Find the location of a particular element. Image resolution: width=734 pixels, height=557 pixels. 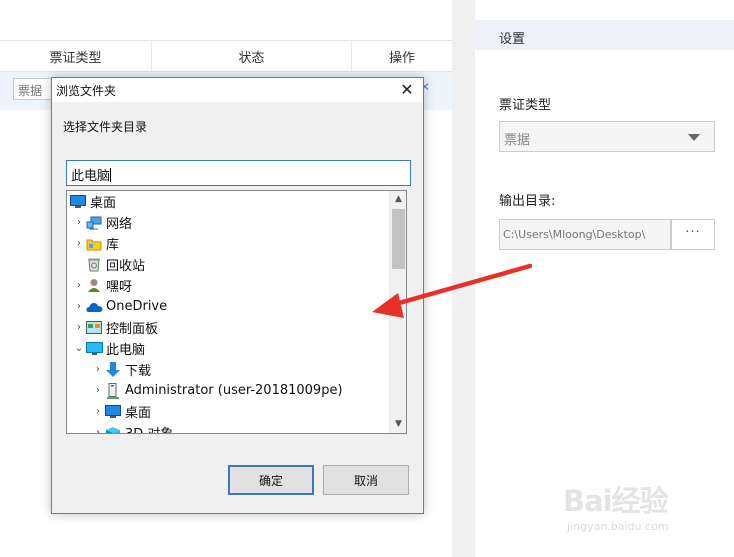

tree-item-label: 嘿呀 is located at coordinates (119, 287).